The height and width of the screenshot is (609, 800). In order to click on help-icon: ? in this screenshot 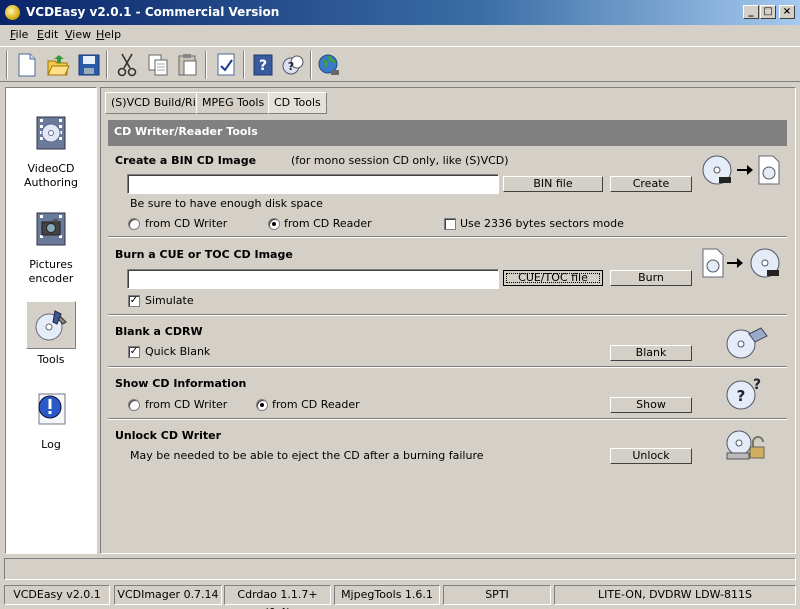, I will do `click(263, 65)`.